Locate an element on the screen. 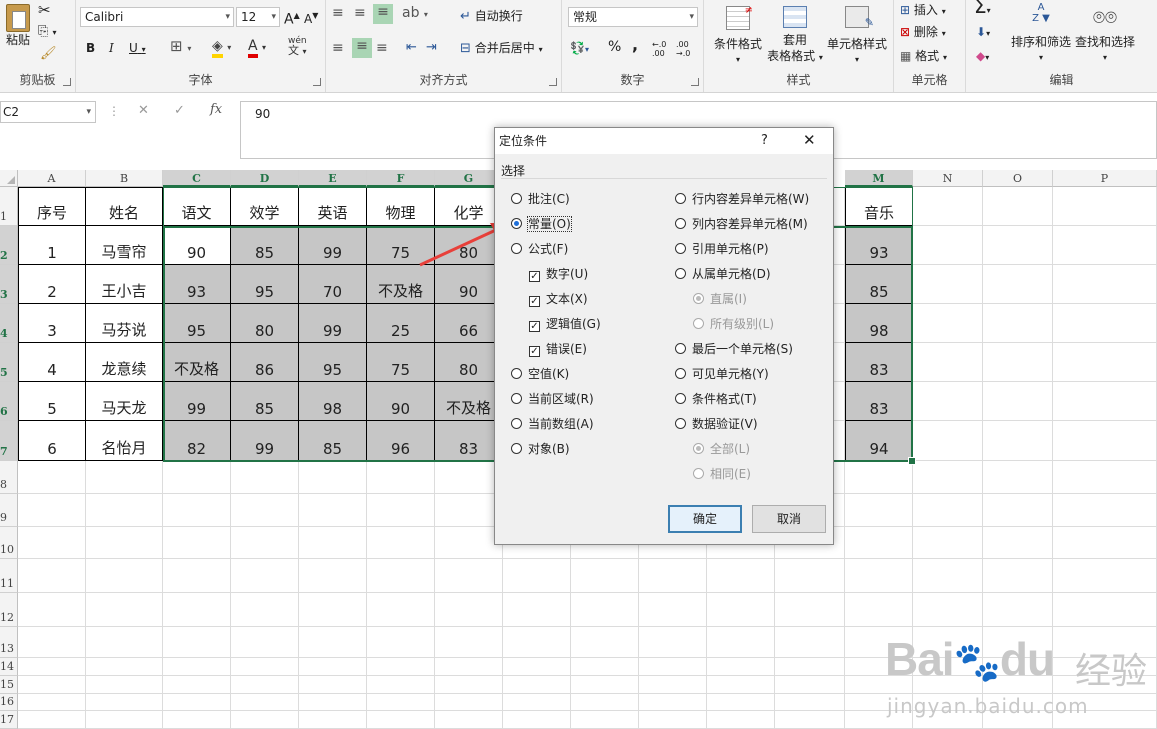 The image size is (1157, 729). radio-1: 行内容差异单元格(W) is located at coordinates (742, 199).